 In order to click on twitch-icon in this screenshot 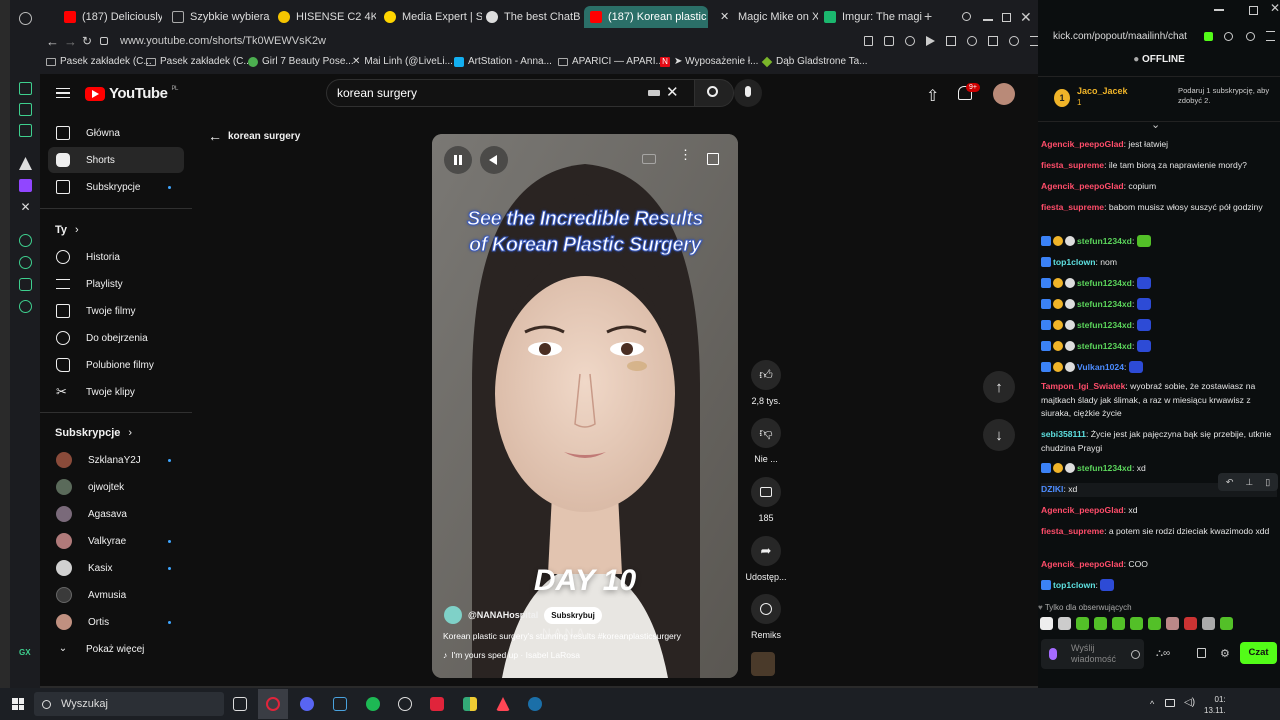, I will do `click(25, 185)`.